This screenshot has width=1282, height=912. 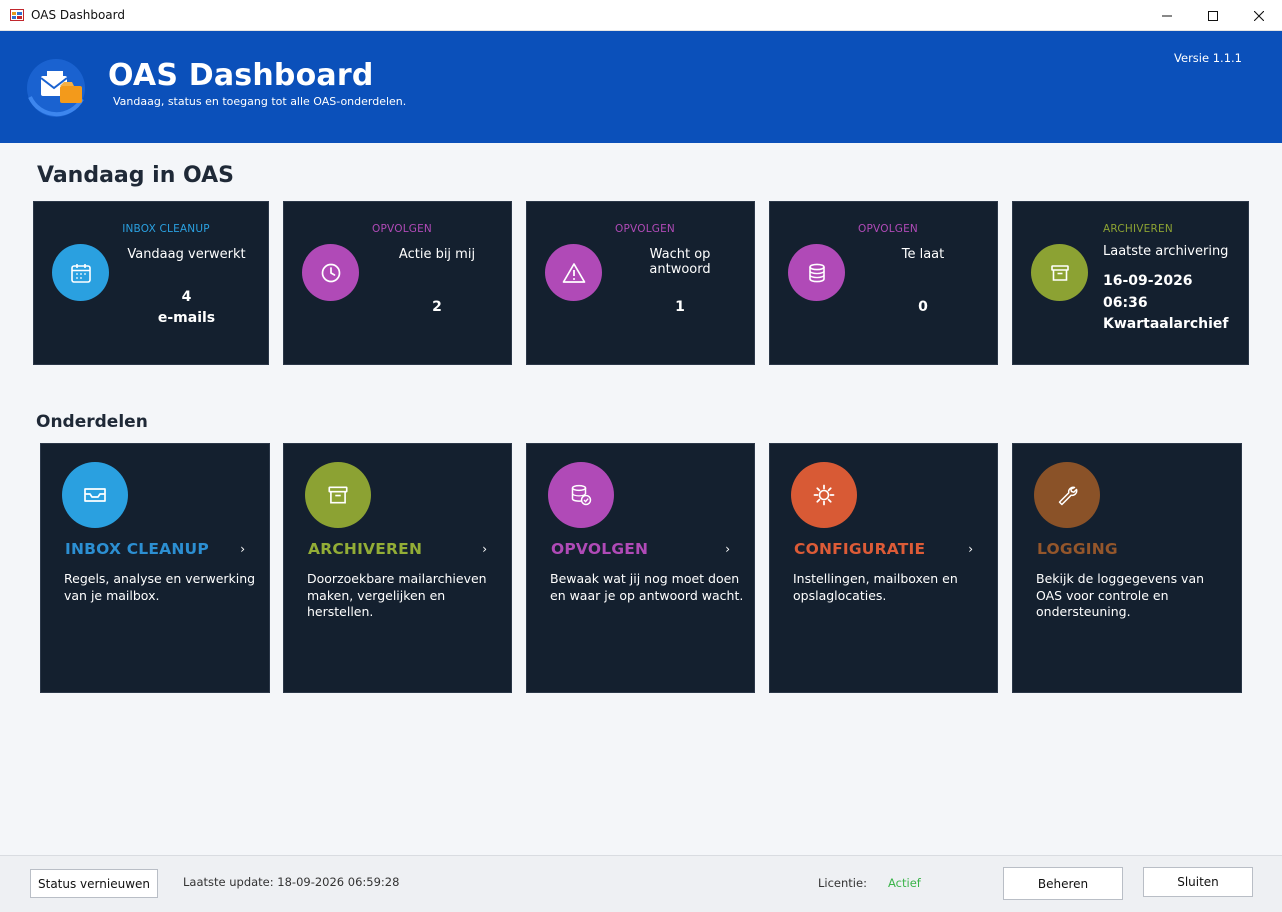 What do you see at coordinates (1077, 549) in the screenshot?
I see `module-title: LOGGING` at bounding box center [1077, 549].